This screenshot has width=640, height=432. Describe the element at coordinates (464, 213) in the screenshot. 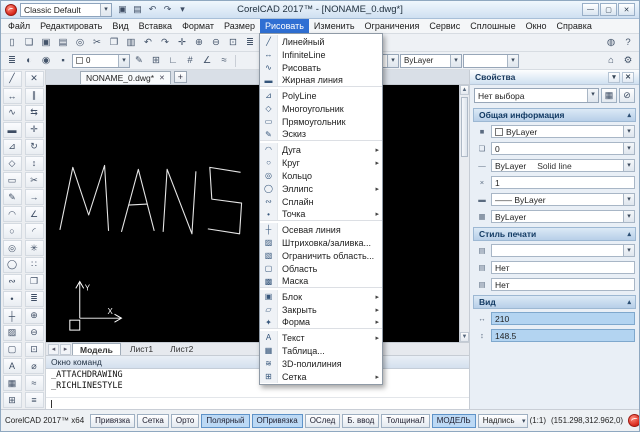

I see `canvas-vertical-scrollbar: ▲ ▼` at that location.